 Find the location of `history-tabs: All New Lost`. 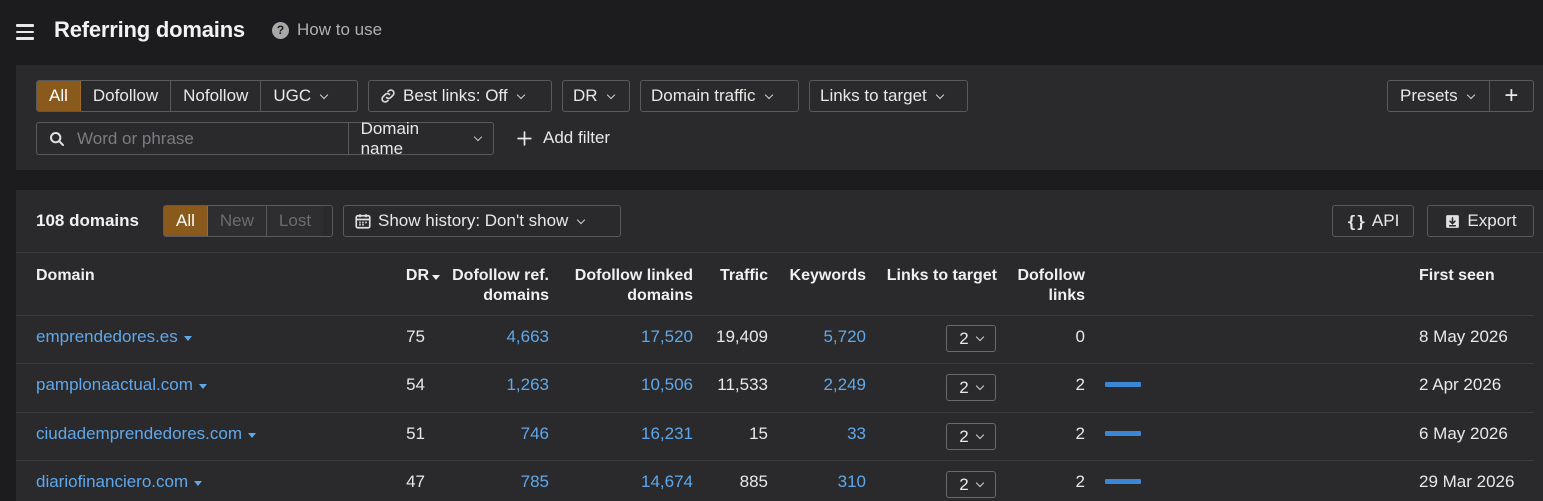

history-tabs: All New Lost is located at coordinates (248, 221).